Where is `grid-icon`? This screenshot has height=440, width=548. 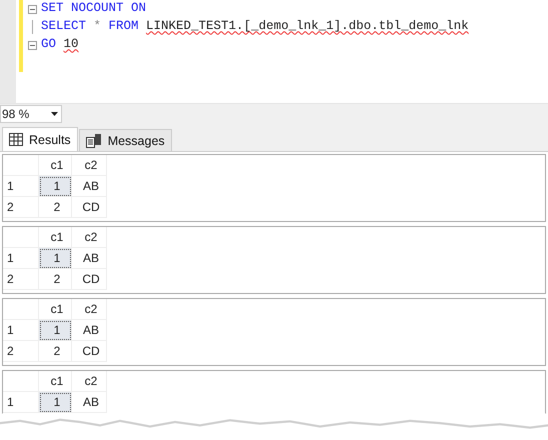
grid-icon is located at coordinates (16, 139).